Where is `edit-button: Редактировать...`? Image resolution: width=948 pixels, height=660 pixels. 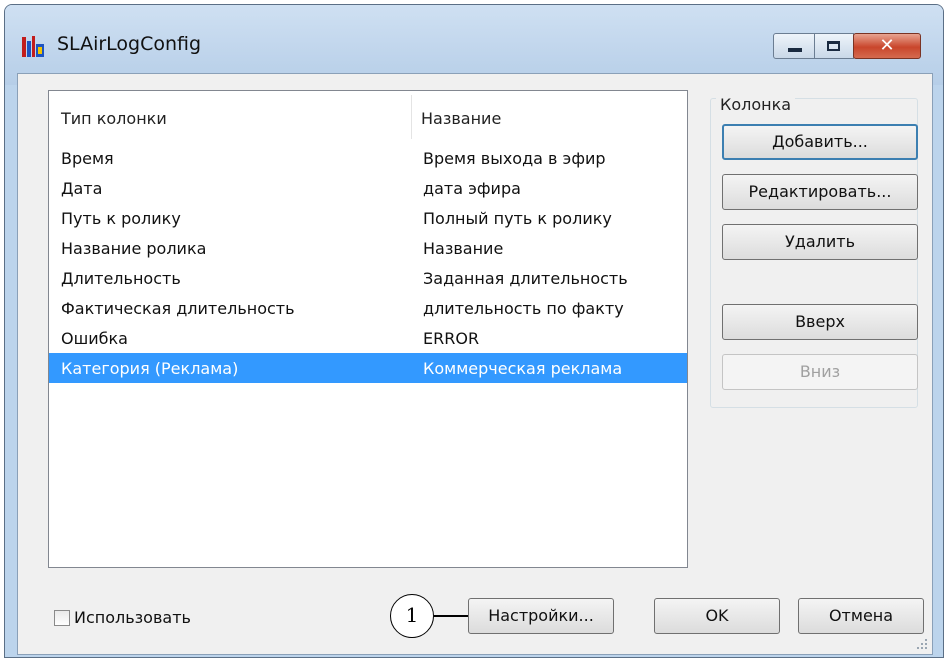 edit-button: Редактировать... is located at coordinates (820, 192).